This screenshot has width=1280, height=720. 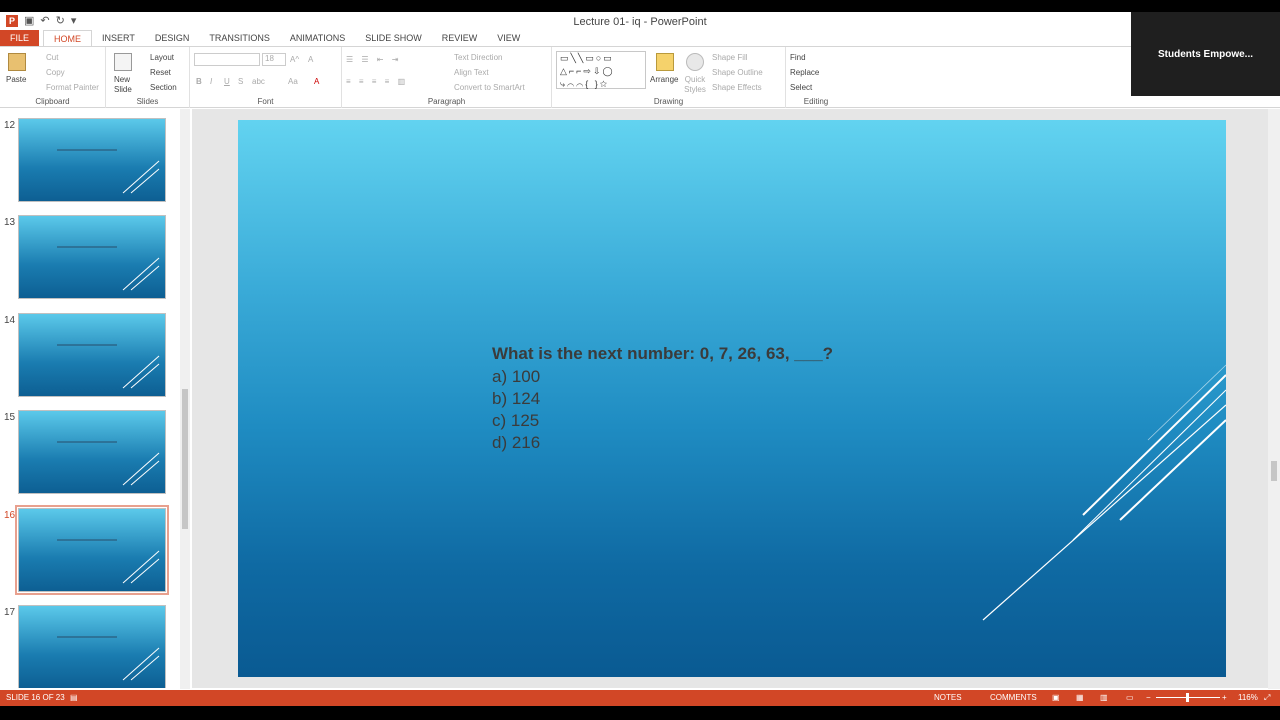 I want to click on thumbnail-row: 12, so click(x=90, y=164).